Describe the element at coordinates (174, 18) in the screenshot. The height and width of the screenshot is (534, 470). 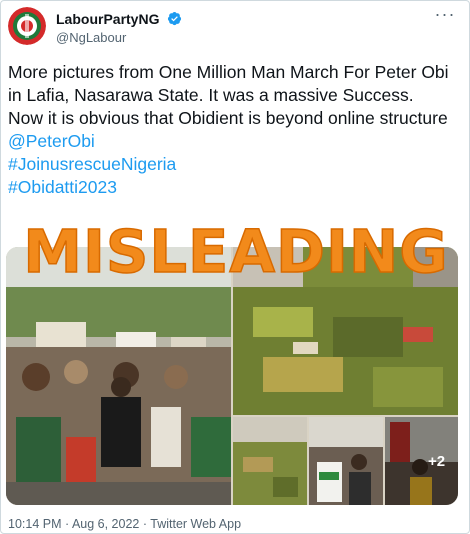
I see `verified-badge-icon` at that location.